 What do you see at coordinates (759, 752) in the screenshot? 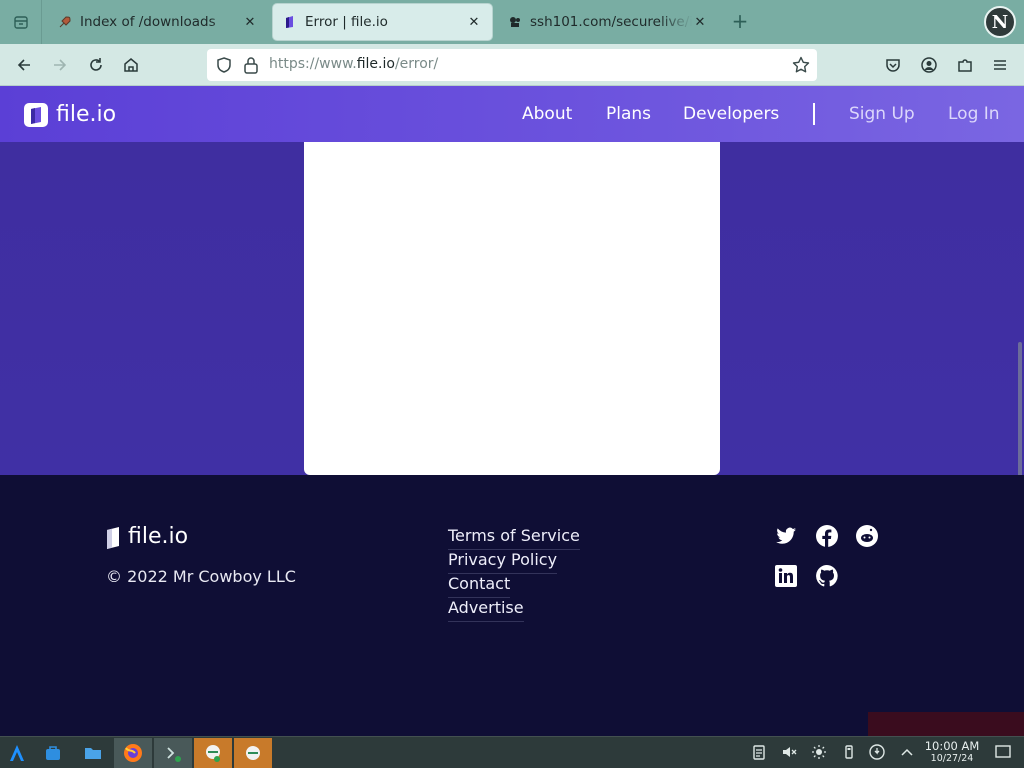
I see `clipboard-icon` at bounding box center [759, 752].